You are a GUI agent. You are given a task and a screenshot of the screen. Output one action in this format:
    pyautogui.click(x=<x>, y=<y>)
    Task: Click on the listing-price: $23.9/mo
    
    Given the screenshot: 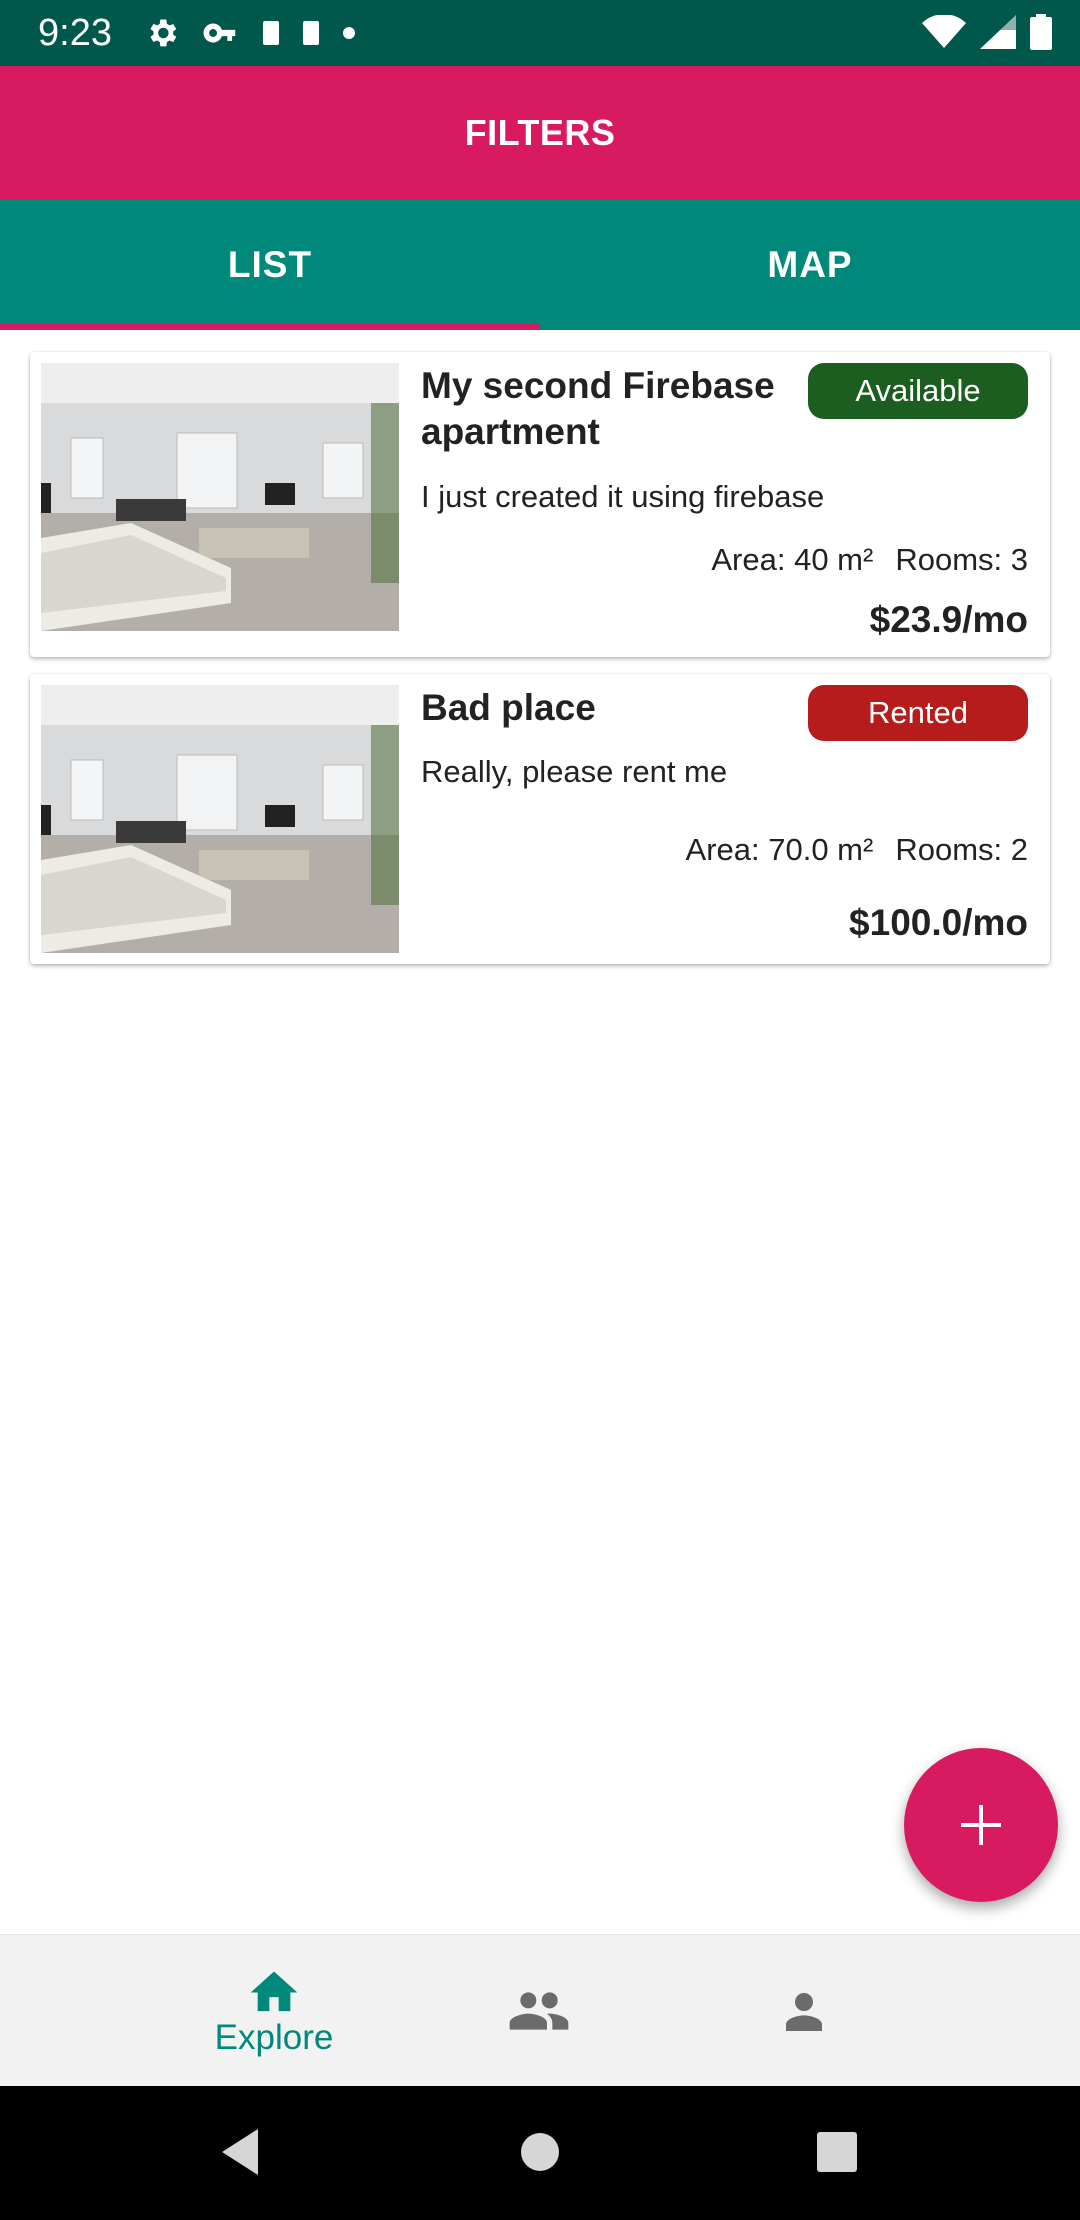 What is the action you would take?
    pyautogui.click(x=948, y=619)
    